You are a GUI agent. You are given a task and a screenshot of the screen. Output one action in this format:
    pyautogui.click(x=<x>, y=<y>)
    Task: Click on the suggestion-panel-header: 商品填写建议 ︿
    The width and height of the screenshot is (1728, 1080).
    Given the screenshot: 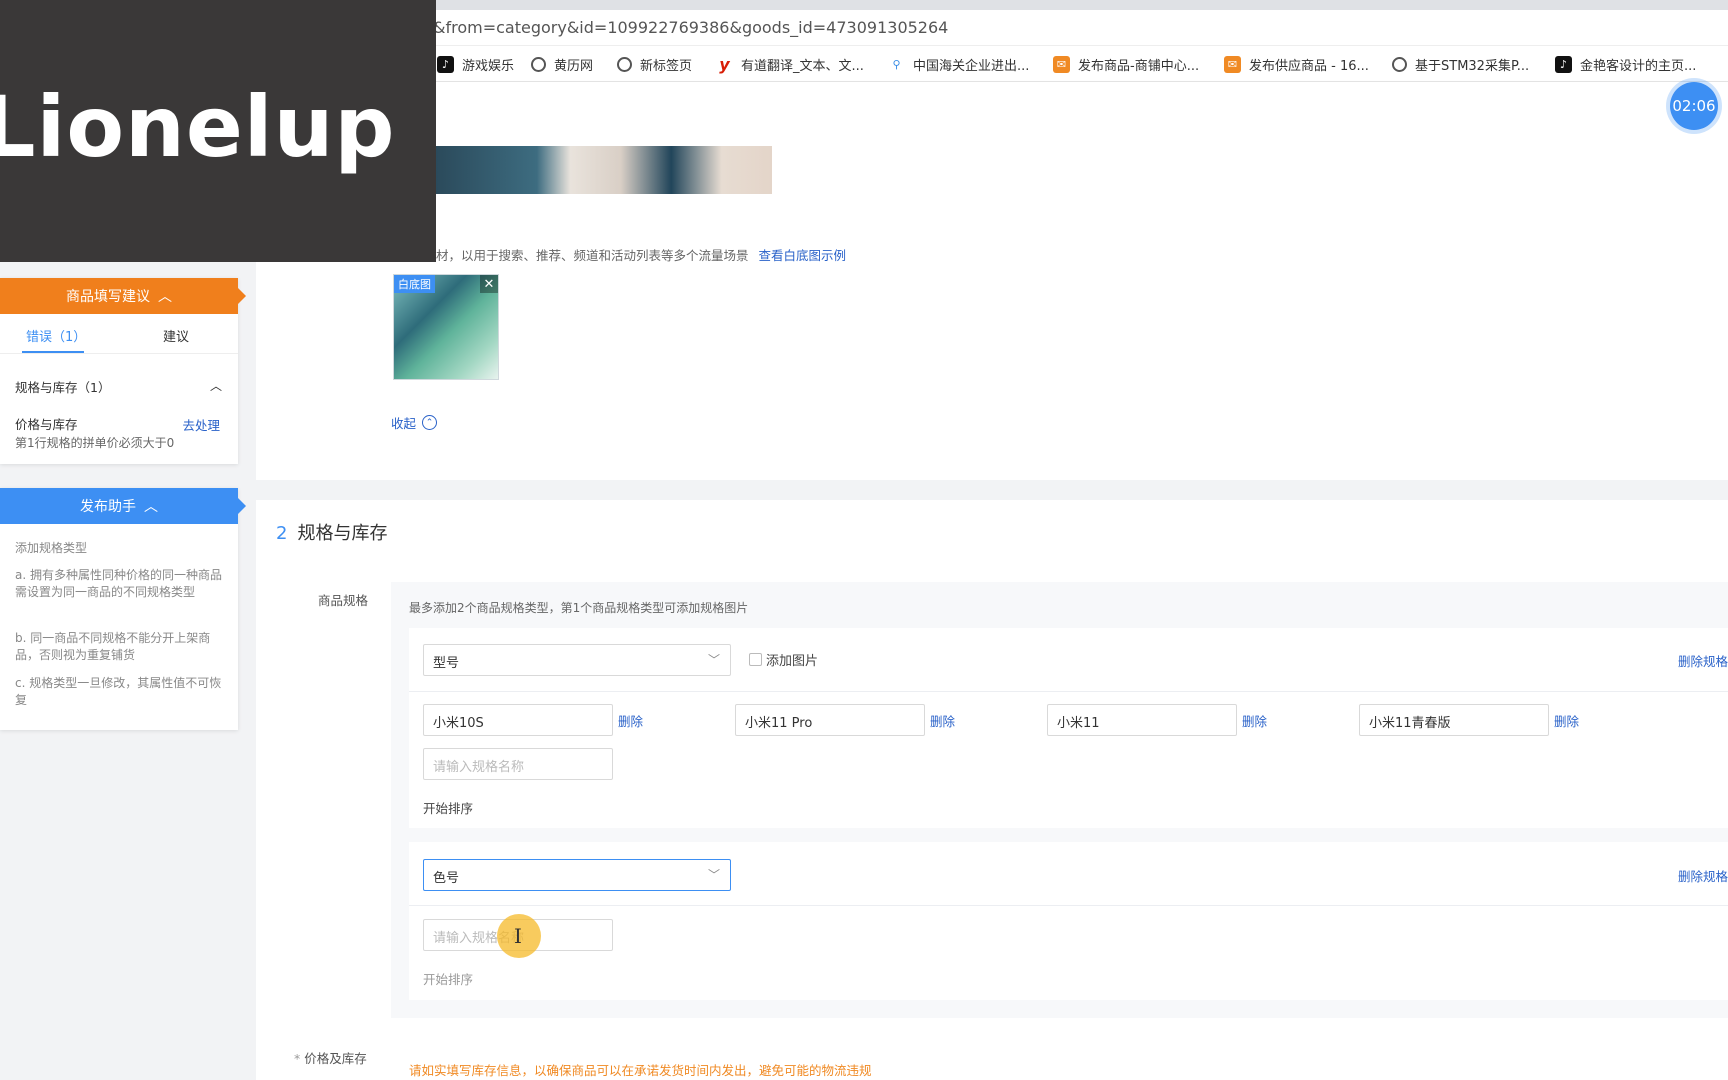 What is the action you would take?
    pyautogui.click(x=119, y=296)
    